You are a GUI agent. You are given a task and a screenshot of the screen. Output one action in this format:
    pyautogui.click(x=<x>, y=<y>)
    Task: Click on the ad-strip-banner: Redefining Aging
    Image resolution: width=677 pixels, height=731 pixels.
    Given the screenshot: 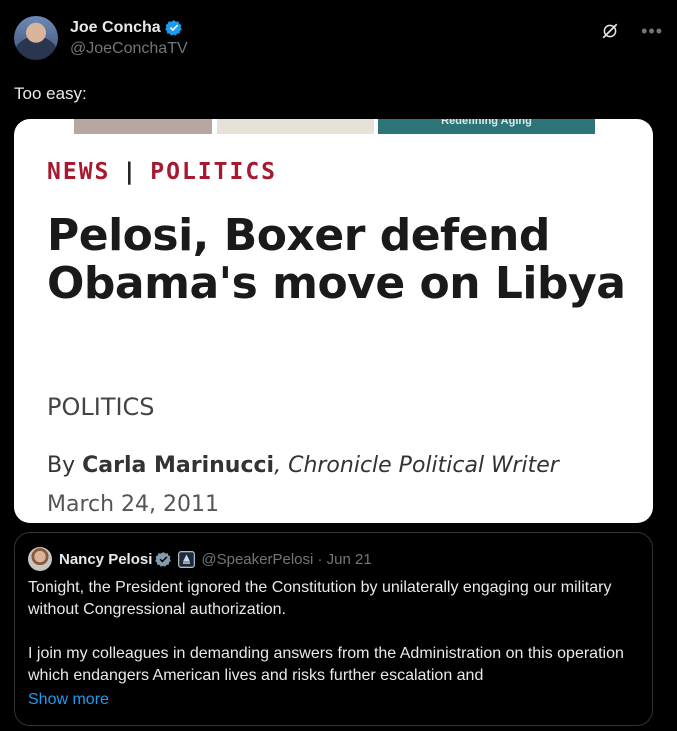 What is the action you would take?
    pyautogui.click(x=486, y=126)
    